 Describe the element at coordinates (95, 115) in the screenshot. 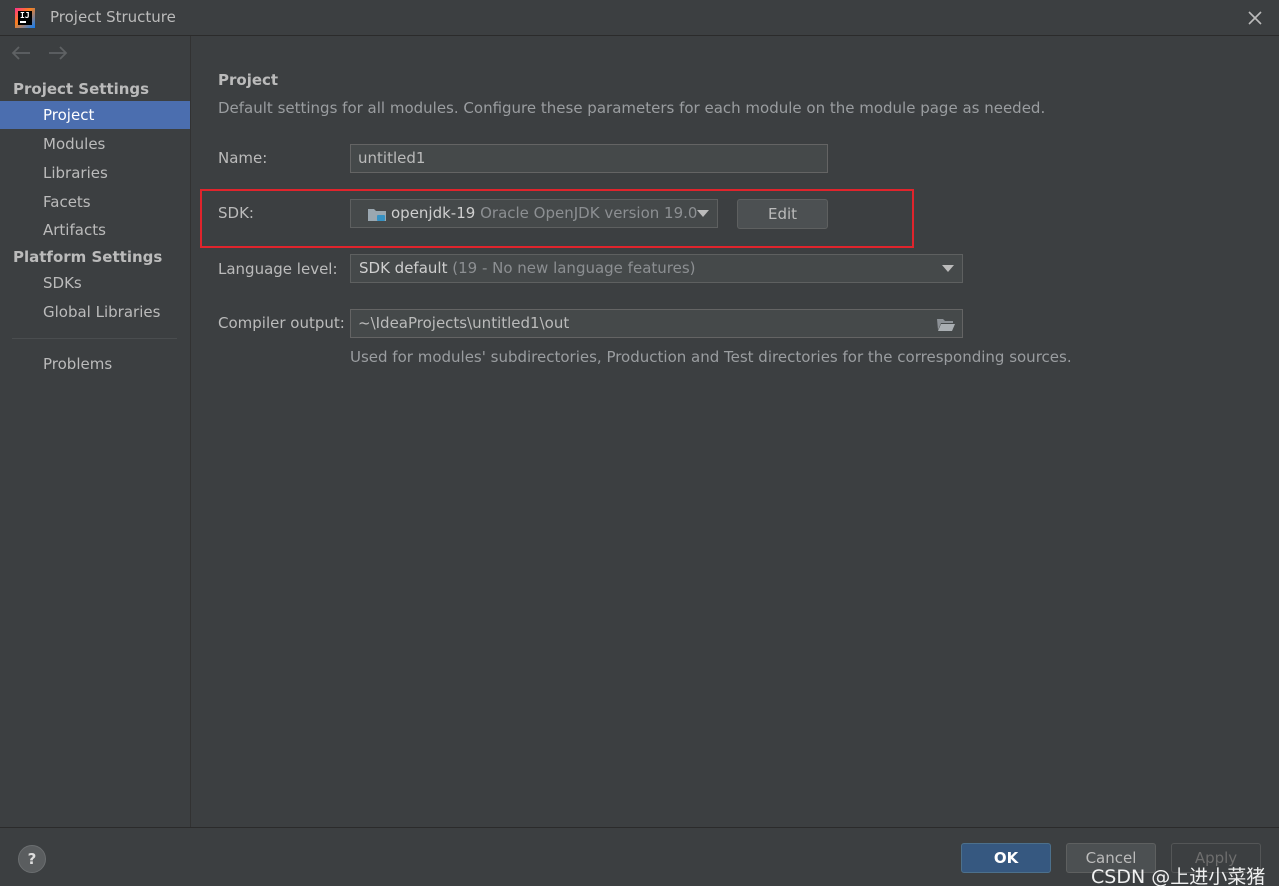

I see `sidebar-item-project: Project` at that location.